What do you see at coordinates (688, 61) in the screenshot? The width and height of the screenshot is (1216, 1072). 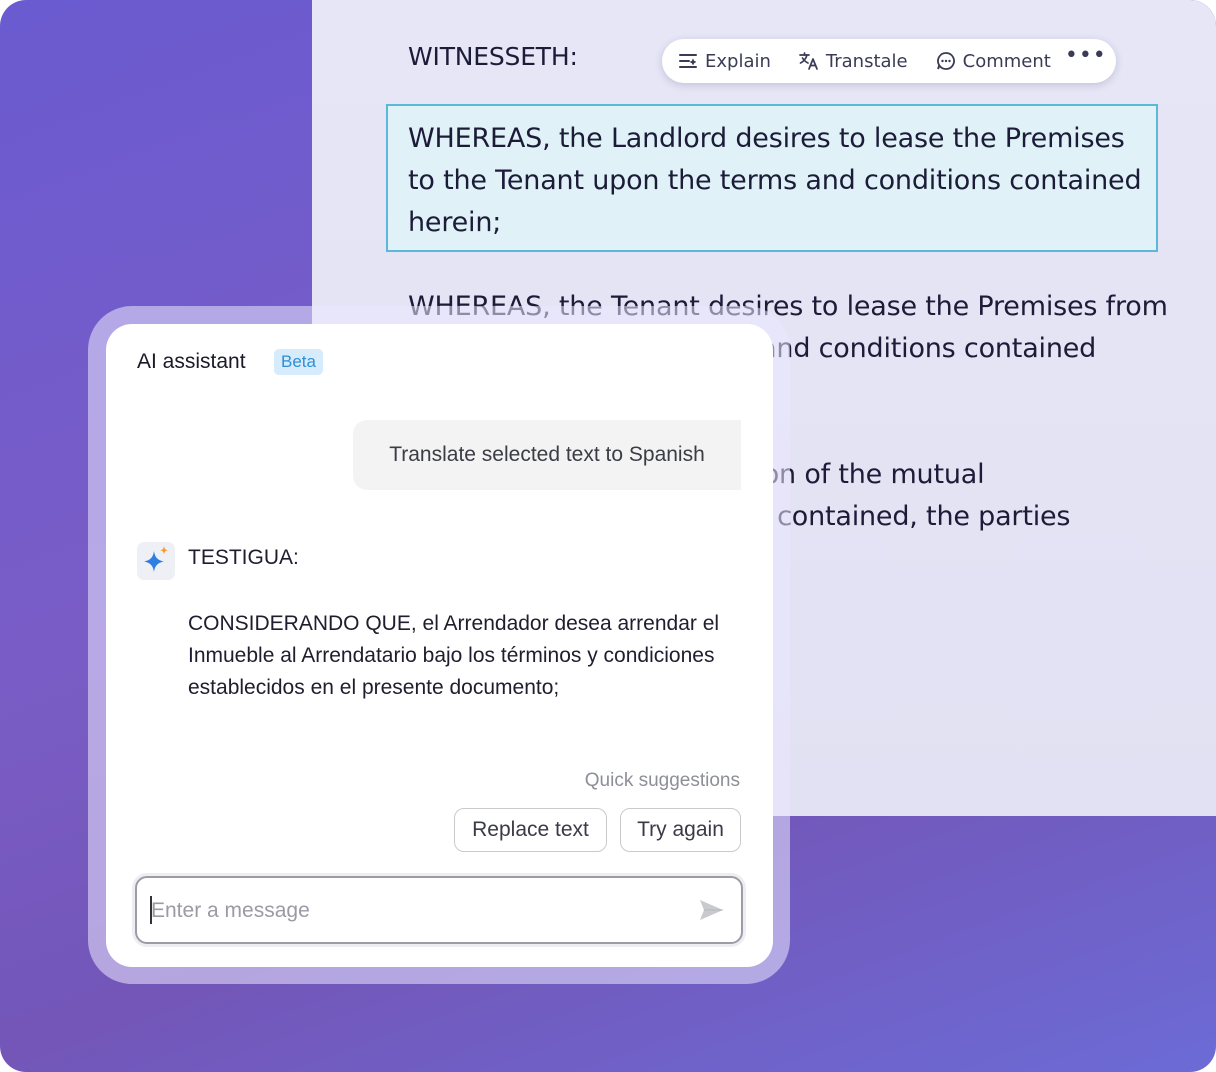 I see `explain-icon` at bounding box center [688, 61].